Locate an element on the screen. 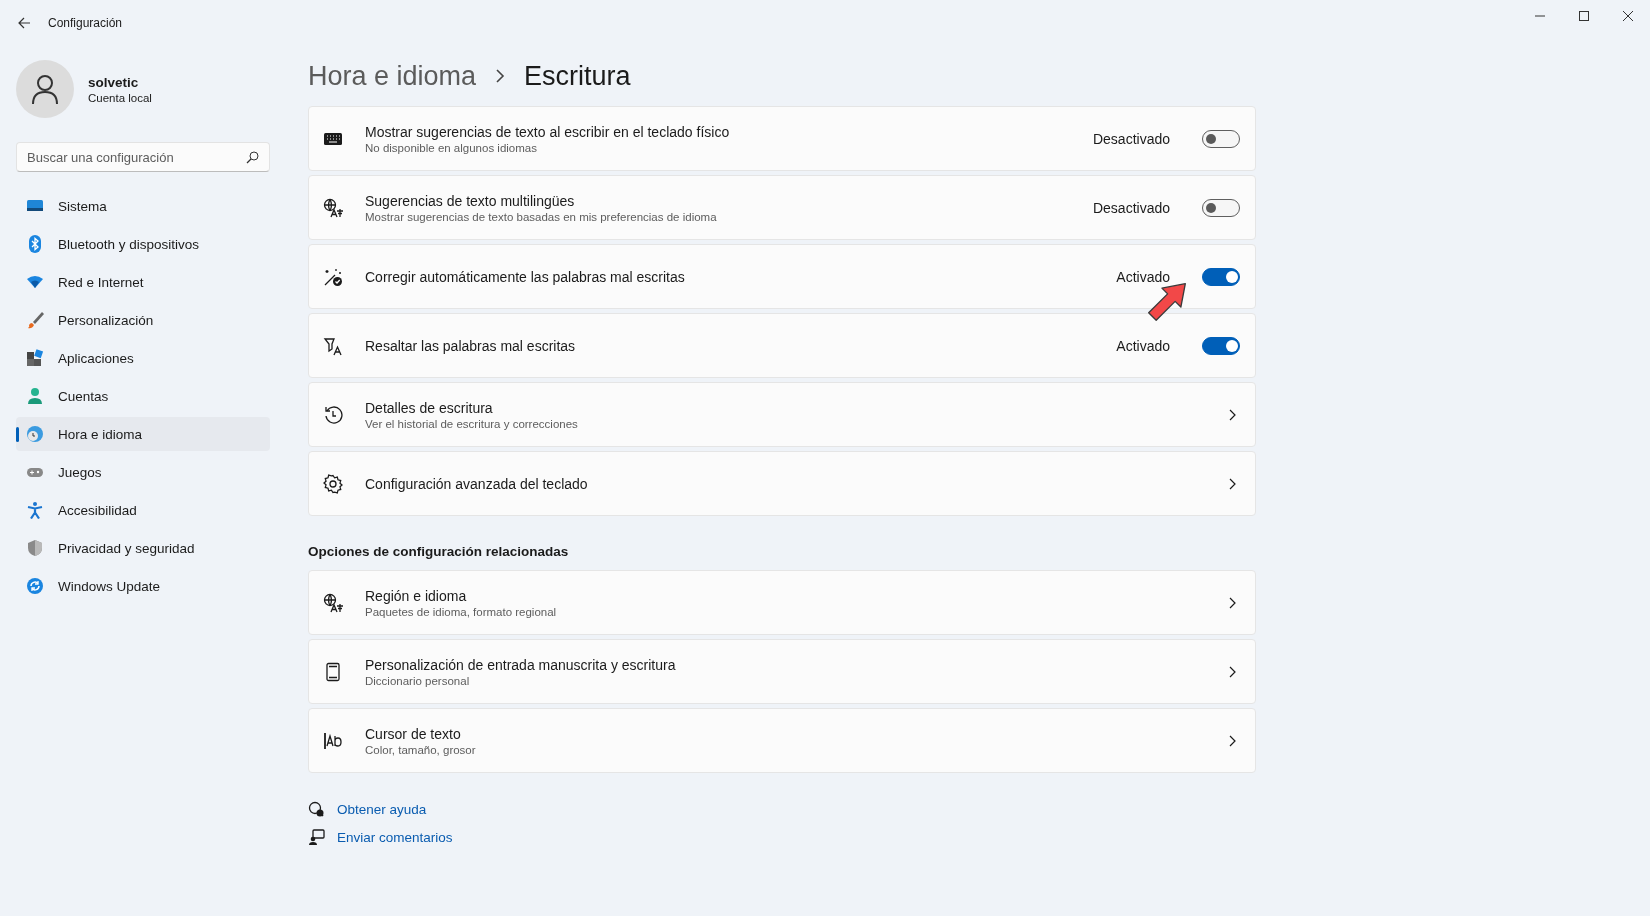 The height and width of the screenshot is (916, 1650). text-cursor-icon is located at coordinates (333, 740).